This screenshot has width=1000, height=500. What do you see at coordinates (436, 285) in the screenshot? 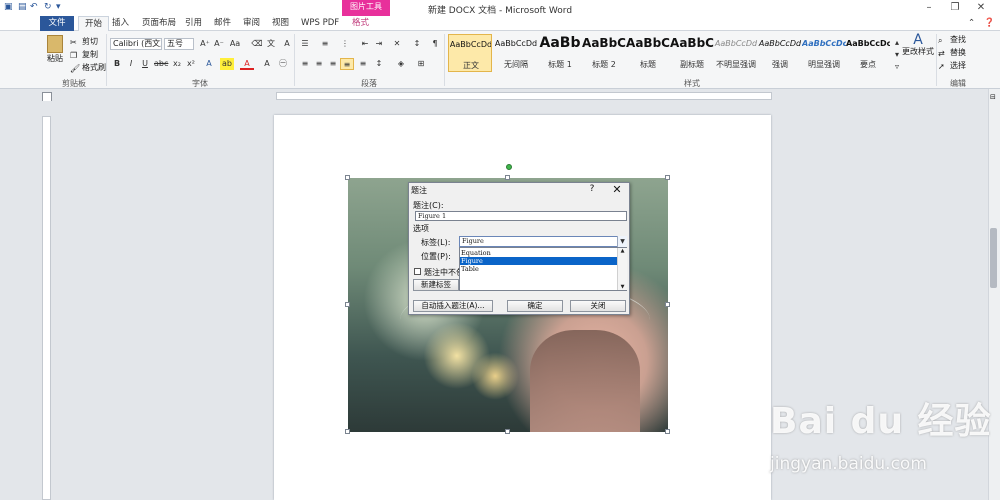
I see `new-label-button: 新建标签` at bounding box center [436, 285].